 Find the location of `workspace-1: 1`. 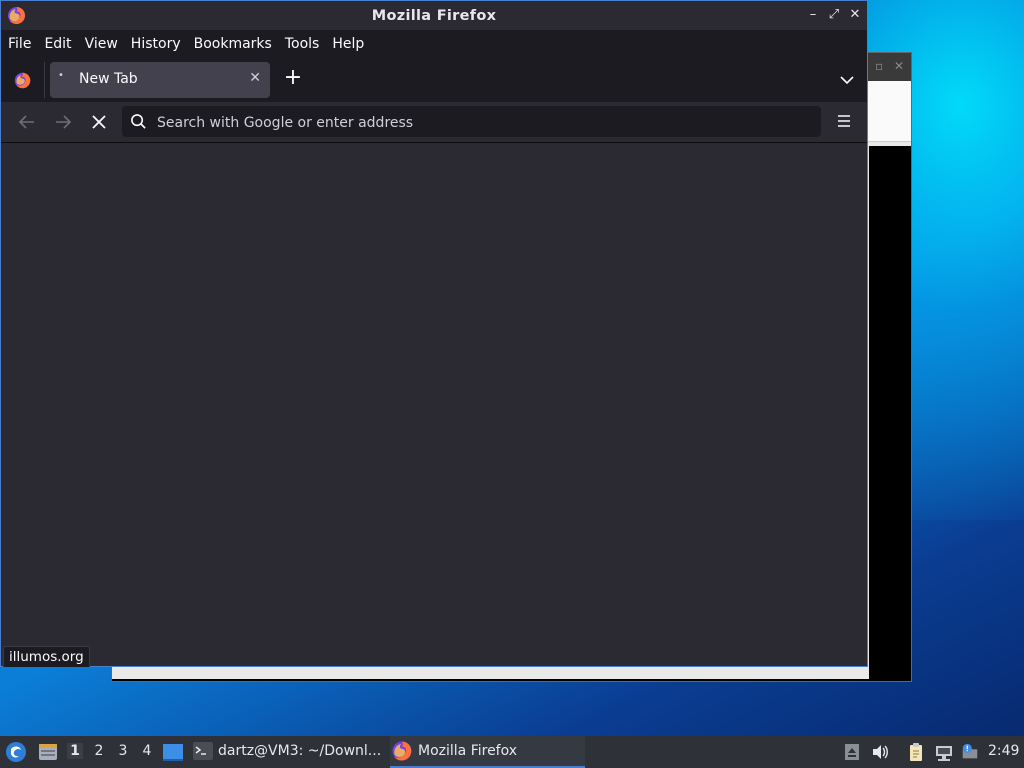

workspace-1: 1 is located at coordinates (75, 751).